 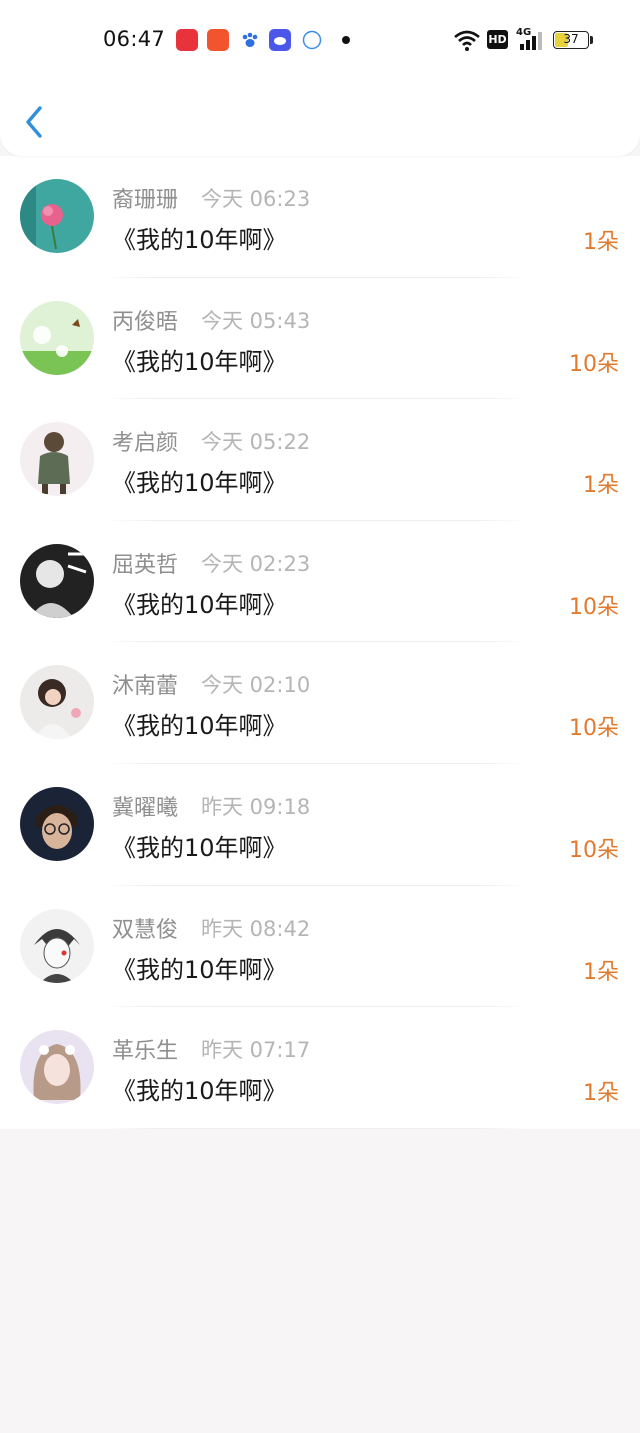 What do you see at coordinates (280, 40) in the screenshot?
I see `cloud-app-icon` at bounding box center [280, 40].